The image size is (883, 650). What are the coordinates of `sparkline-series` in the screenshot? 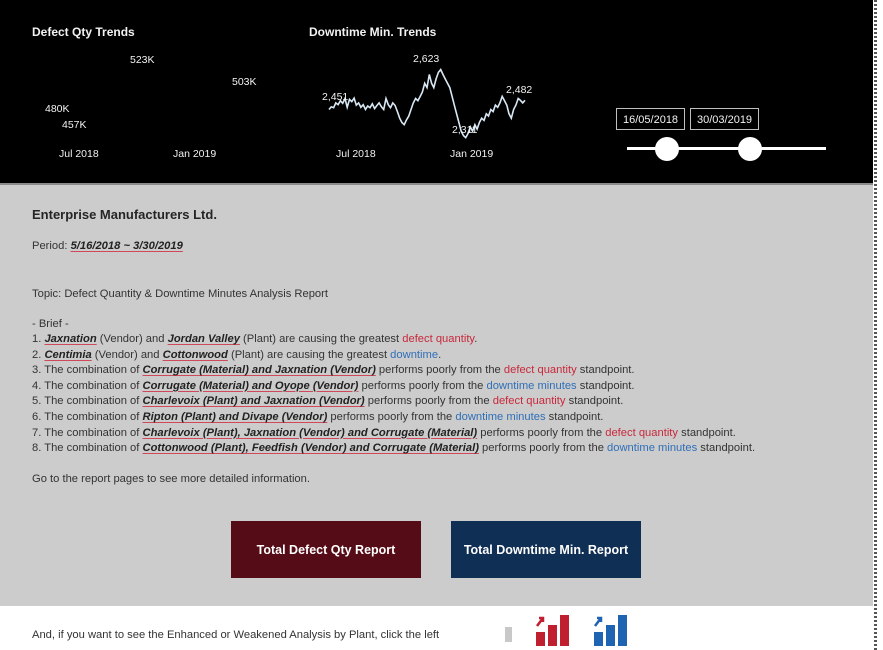 It's located at (427, 103).